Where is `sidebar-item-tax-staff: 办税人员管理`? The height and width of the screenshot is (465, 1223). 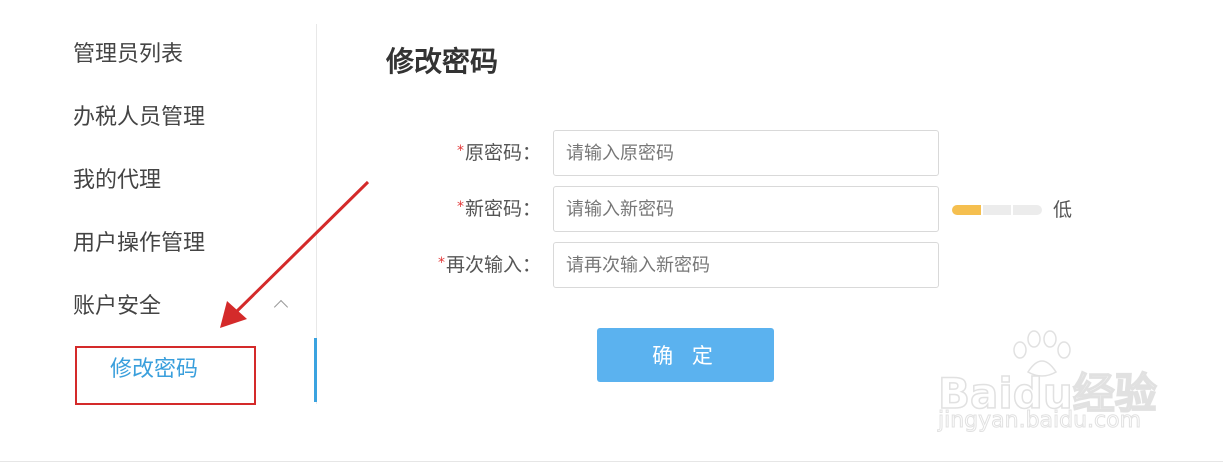
sidebar-item-tax-staff: 办税人员管理 is located at coordinates (139, 118).